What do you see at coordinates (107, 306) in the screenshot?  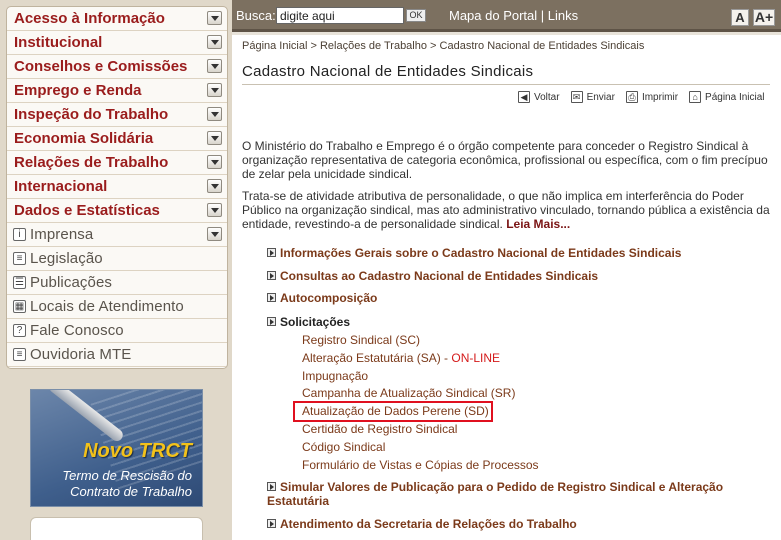 I see `sidebar-item-label: Locais de Atendimento` at bounding box center [107, 306].